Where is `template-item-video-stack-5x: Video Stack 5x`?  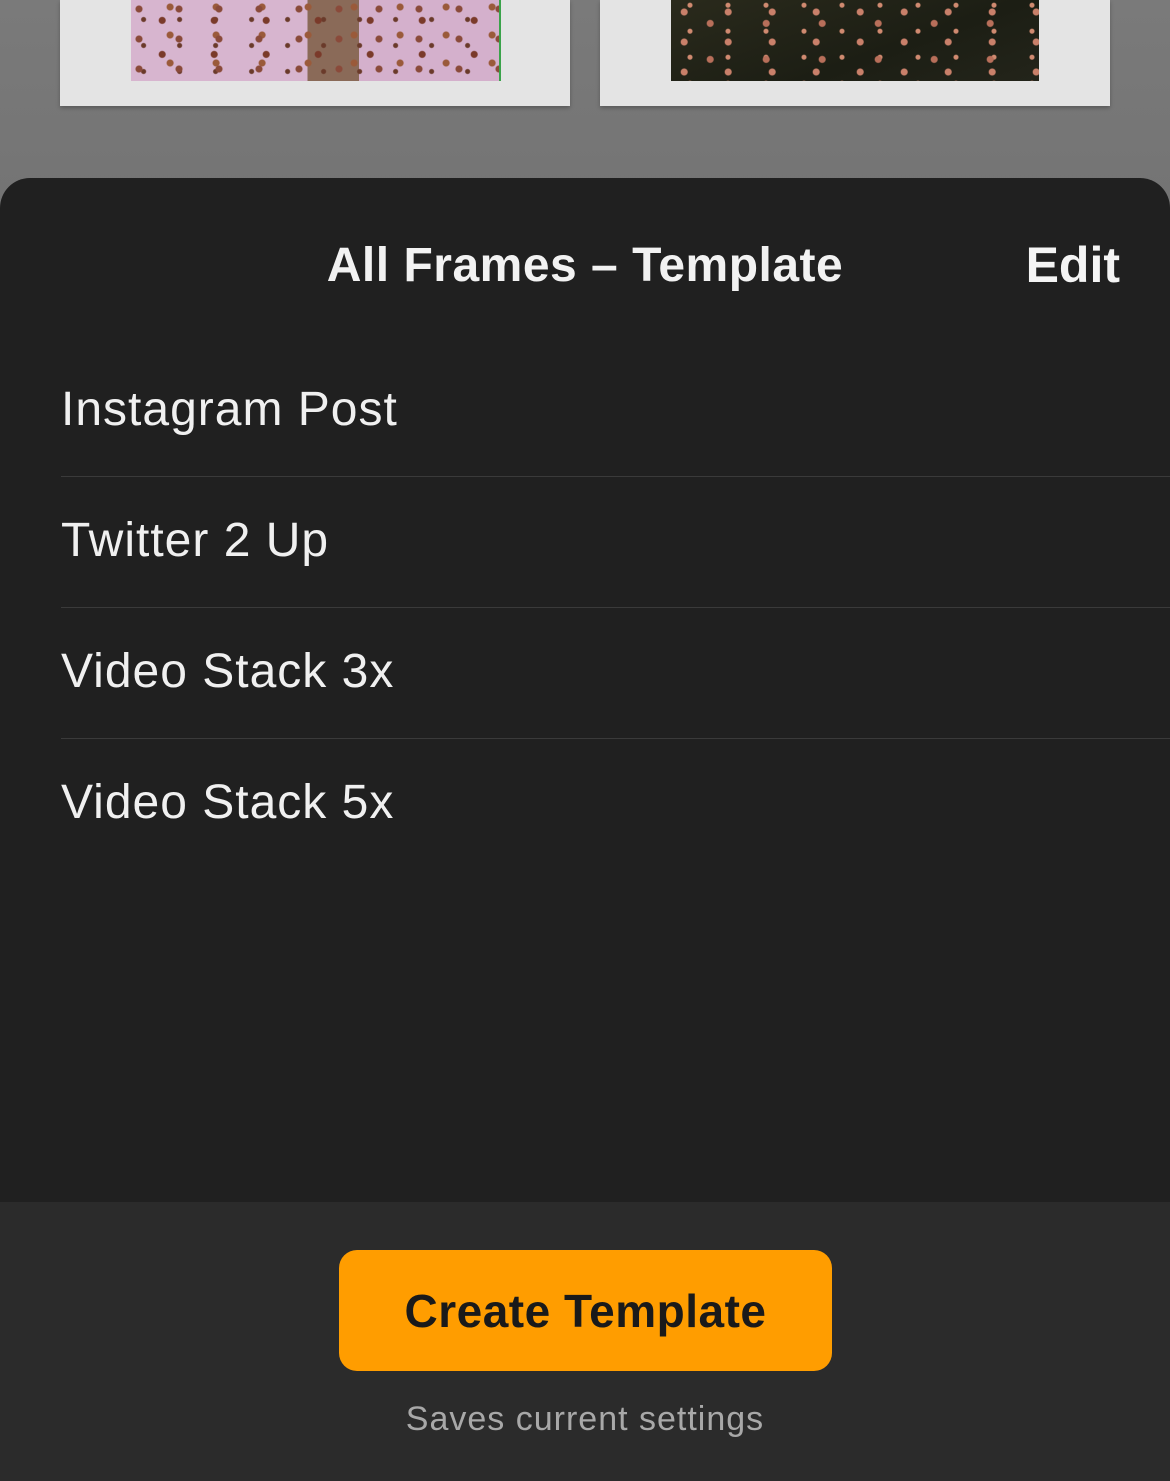
template-item-video-stack-5x: Video Stack 5x is located at coordinates (615, 804).